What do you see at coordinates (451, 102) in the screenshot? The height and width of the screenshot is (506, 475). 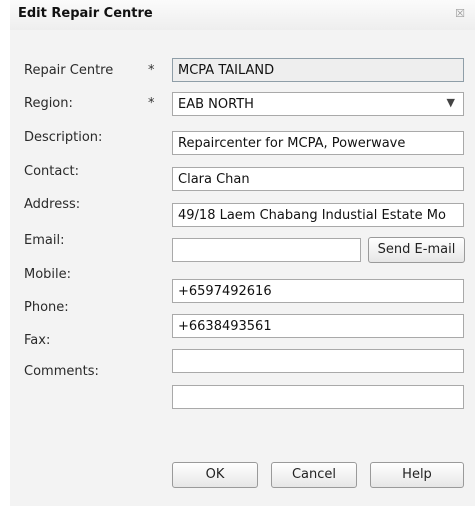 I see `chevron-down-icon: ▼` at bounding box center [451, 102].